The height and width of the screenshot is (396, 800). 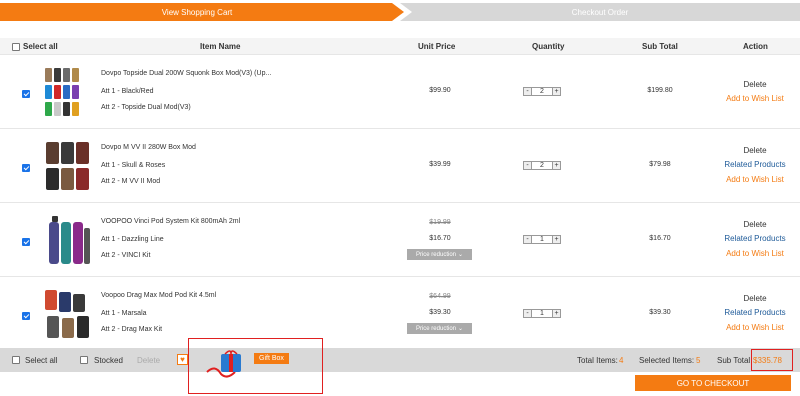 What do you see at coordinates (597, 360) in the screenshot?
I see `total-items-label: Total Items:` at bounding box center [597, 360].